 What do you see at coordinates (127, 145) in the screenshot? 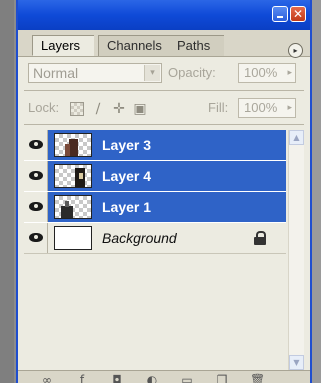
I see `layer-name: Layer 3` at bounding box center [127, 145].